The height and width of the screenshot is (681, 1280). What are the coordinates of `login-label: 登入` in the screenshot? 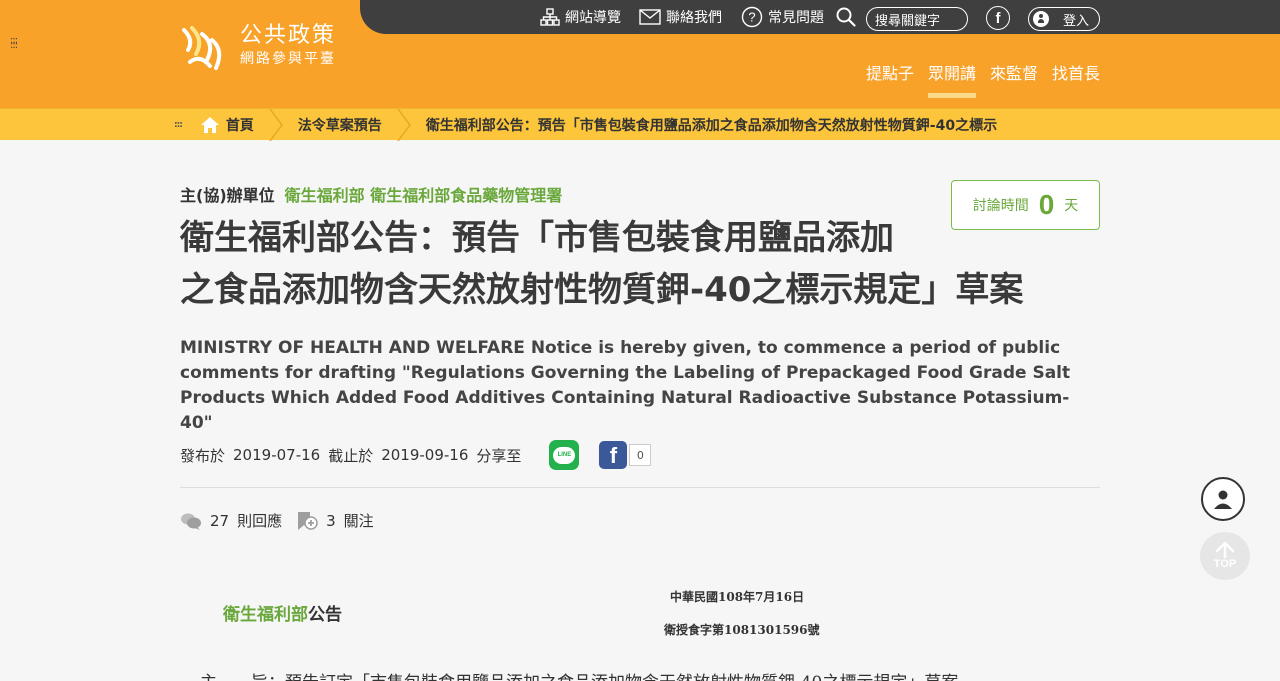 It's located at (1076, 21).